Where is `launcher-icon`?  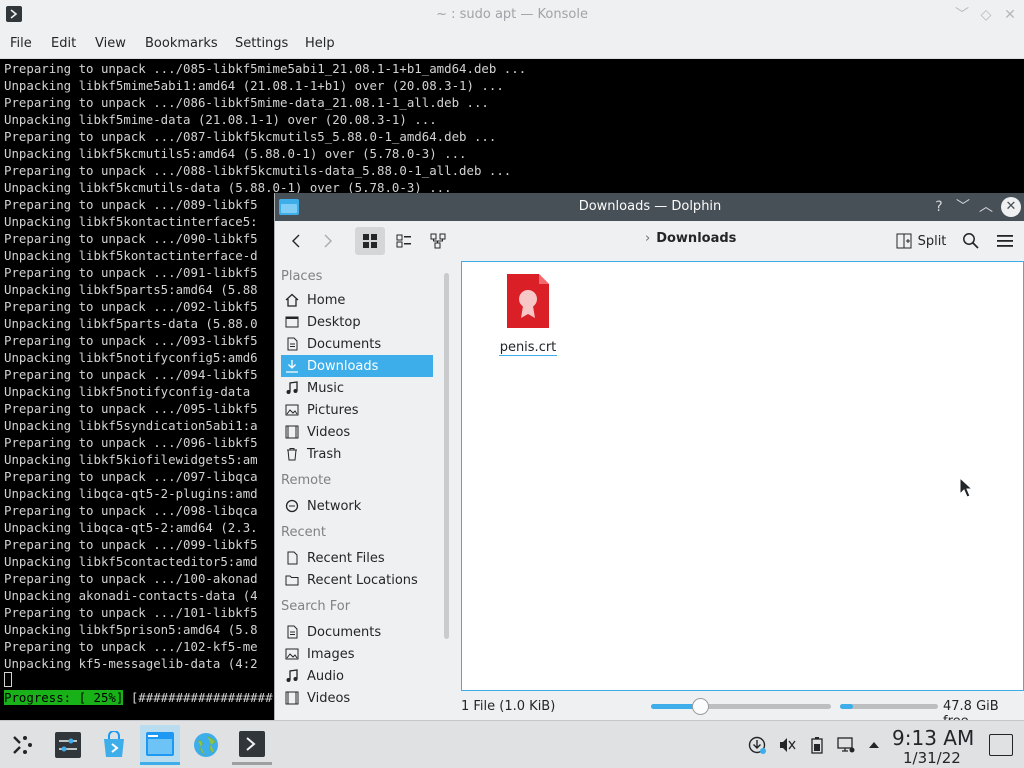
launcher-icon is located at coordinates (22, 745).